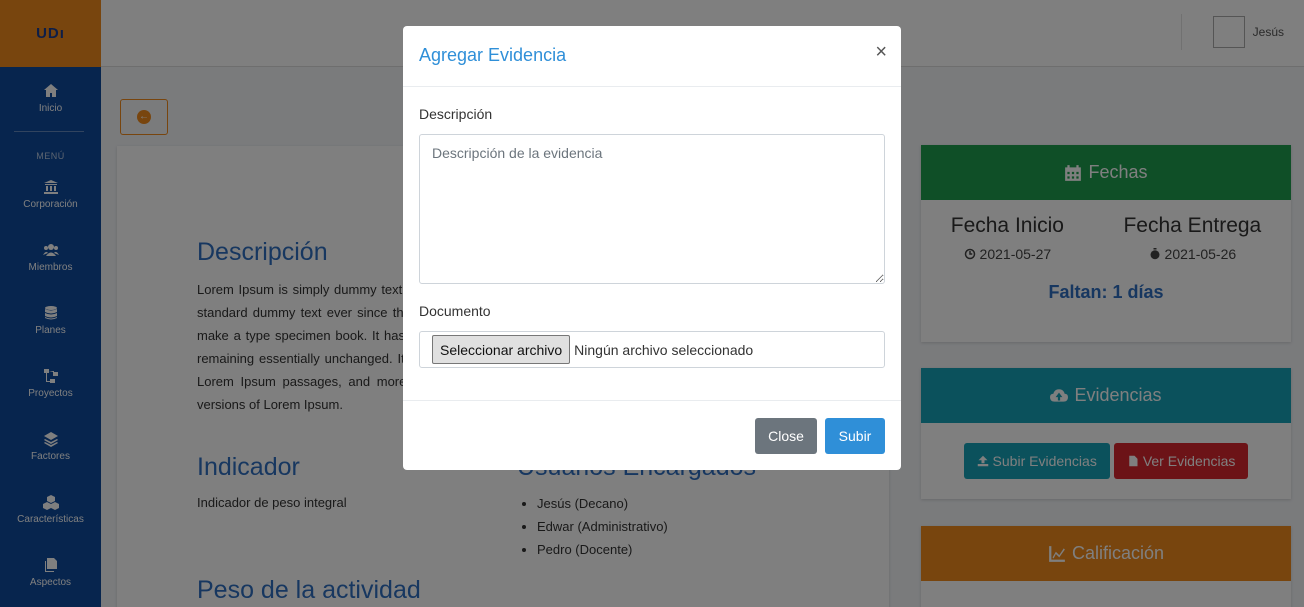  Describe the element at coordinates (455, 311) in the screenshot. I see `document-label: Documento` at that location.